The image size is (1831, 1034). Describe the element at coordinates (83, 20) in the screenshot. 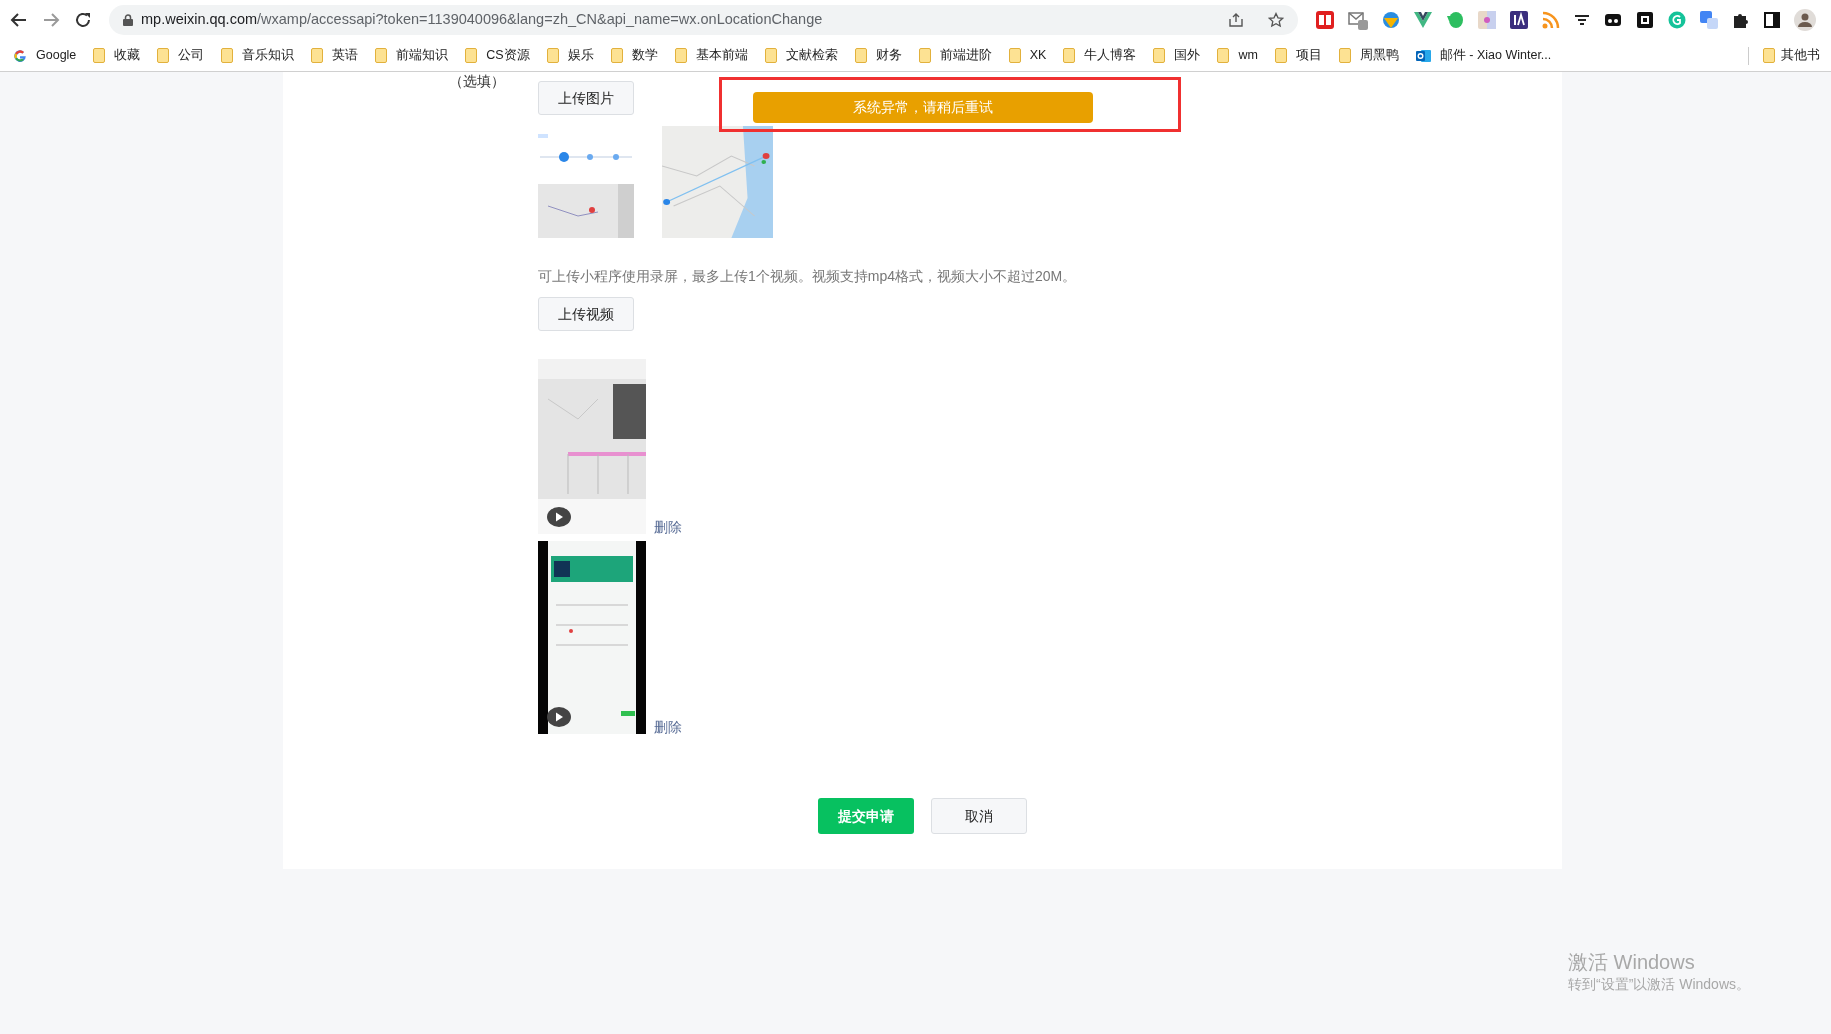

I see `reload-icon` at that location.